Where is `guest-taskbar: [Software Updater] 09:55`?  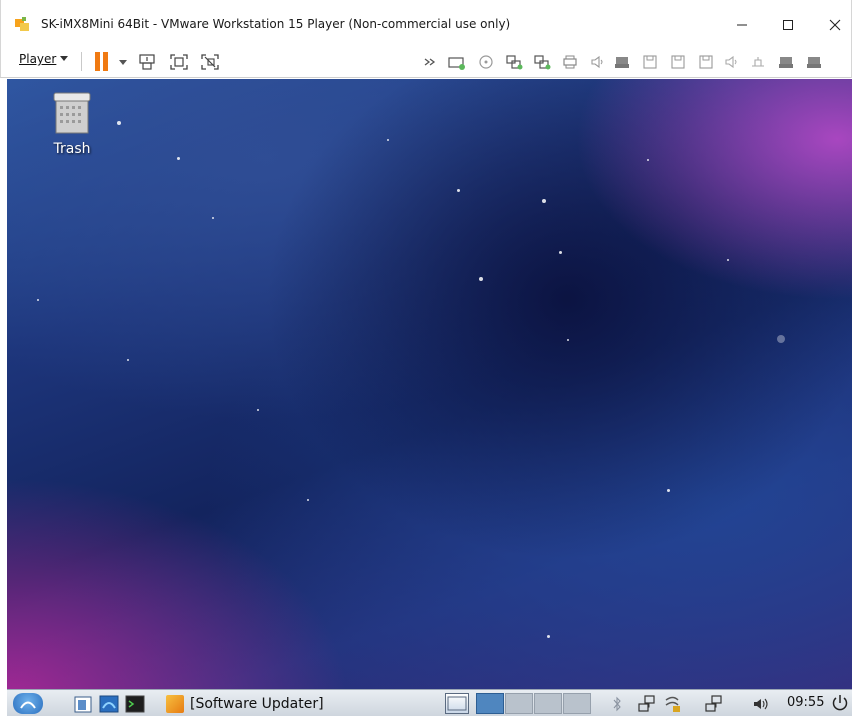 guest-taskbar: [Software Updater] 09:55 is located at coordinates (429, 702).